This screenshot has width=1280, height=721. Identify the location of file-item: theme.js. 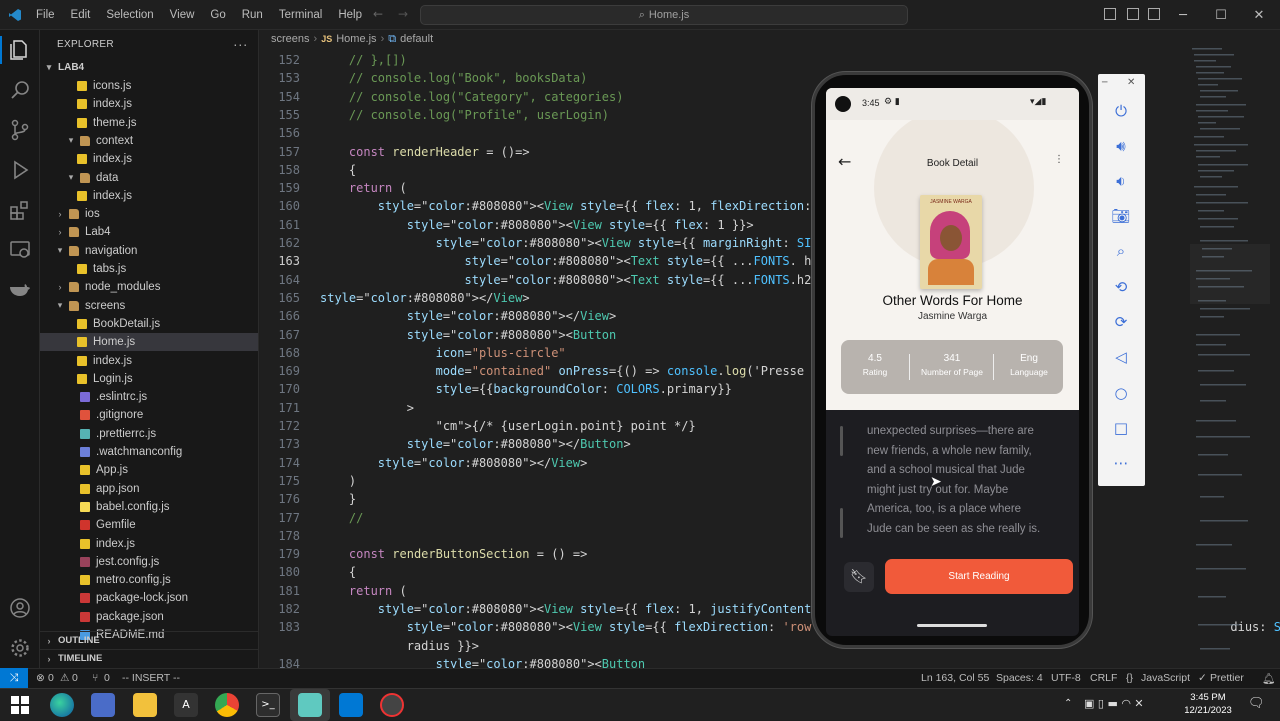
(149, 123).